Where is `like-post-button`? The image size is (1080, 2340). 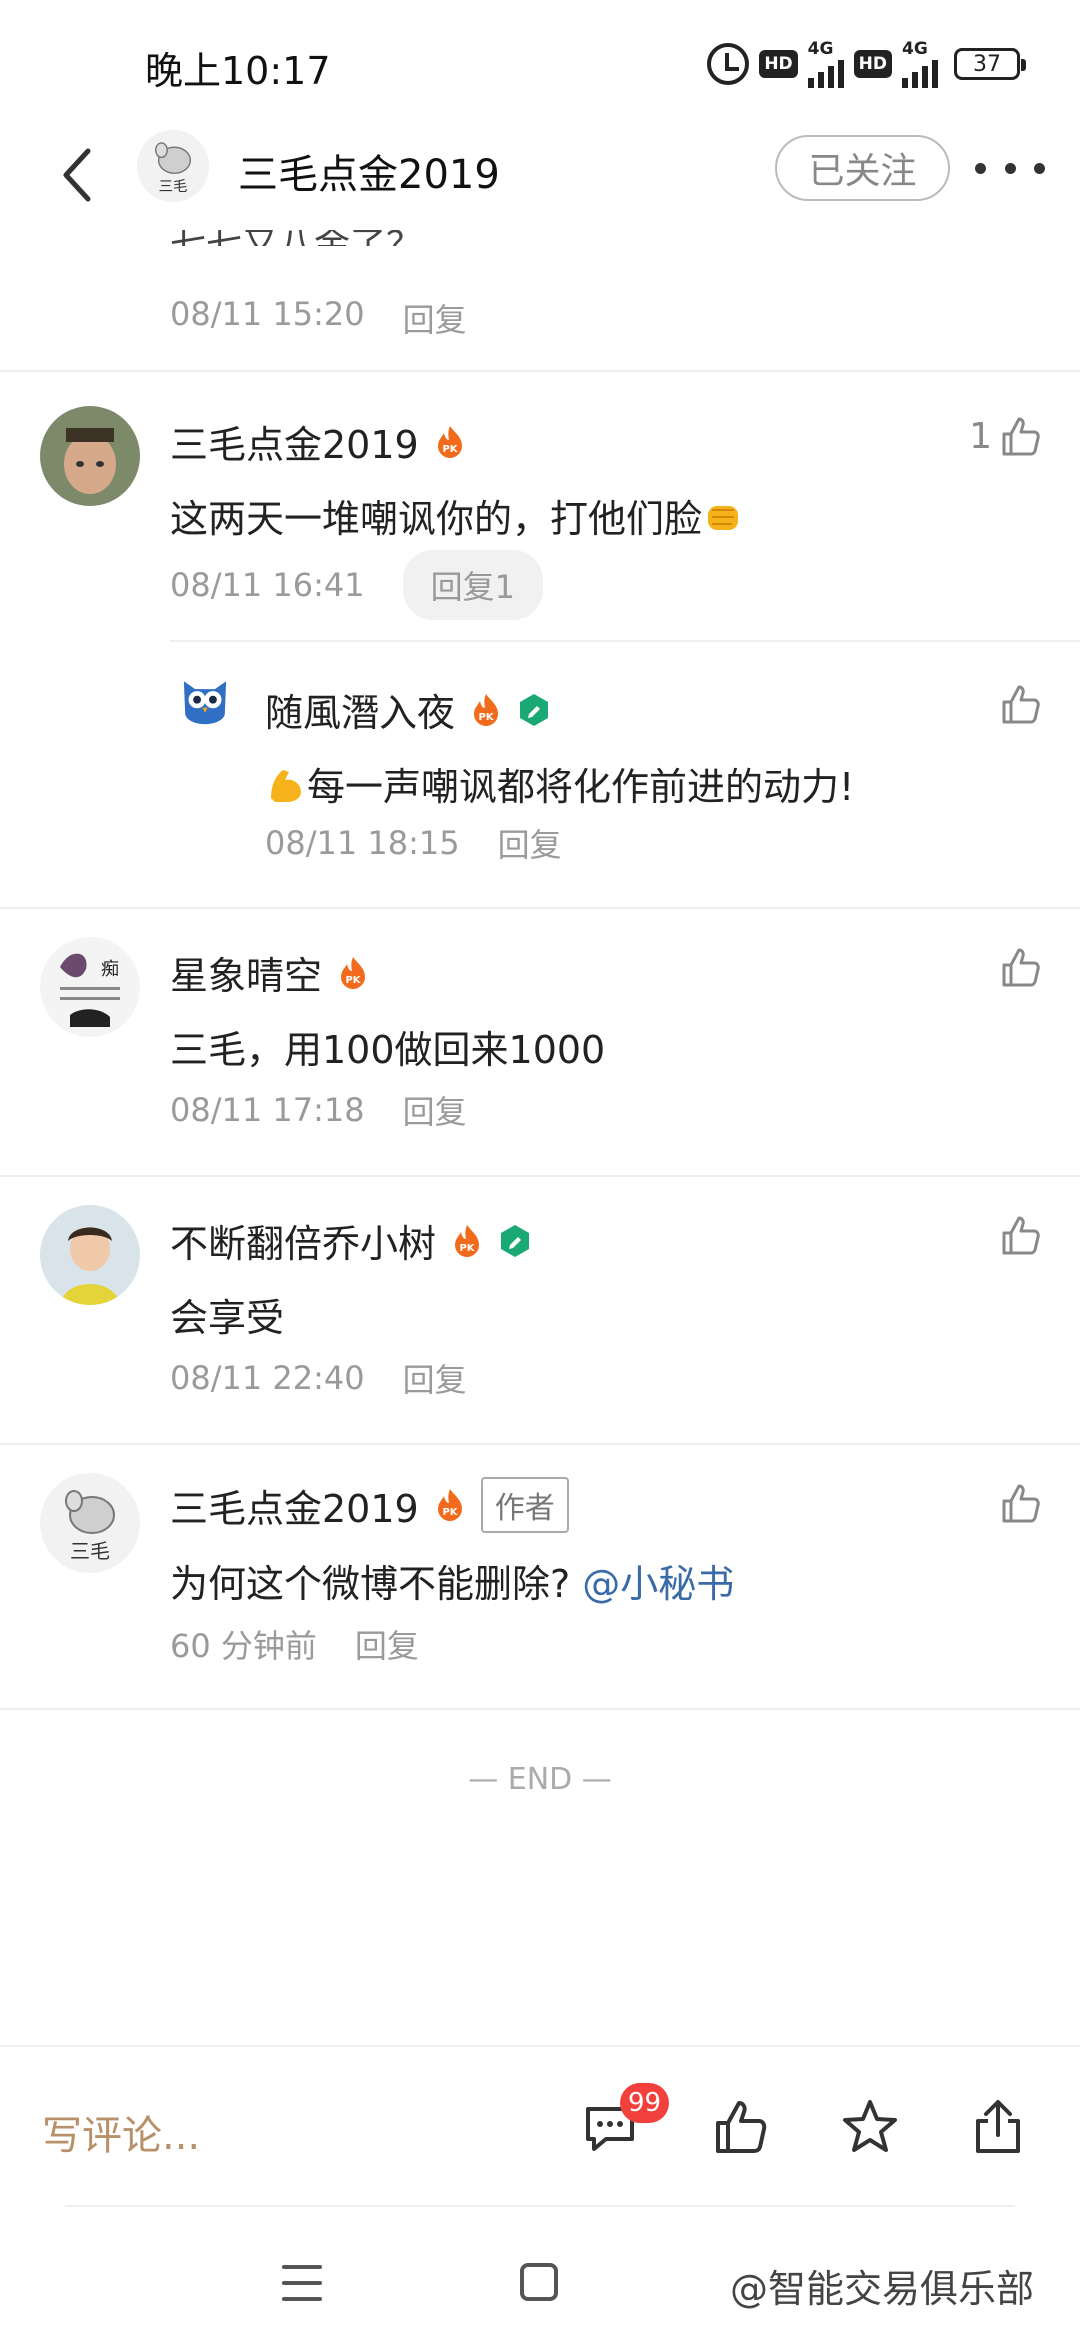 like-post-button is located at coordinates (740, 2127).